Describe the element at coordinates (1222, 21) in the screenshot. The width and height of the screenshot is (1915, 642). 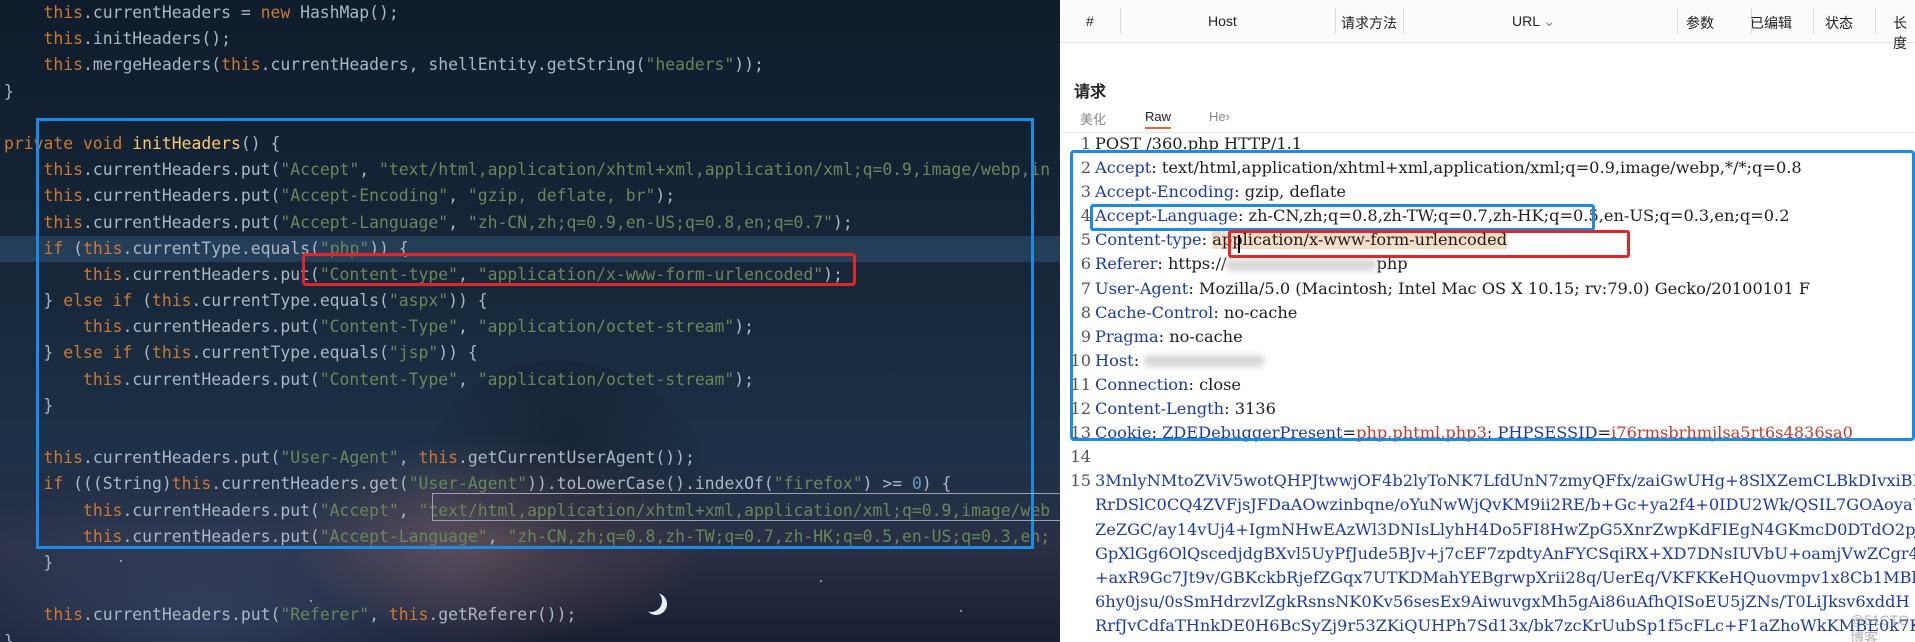
I see `column-host: Host` at that location.